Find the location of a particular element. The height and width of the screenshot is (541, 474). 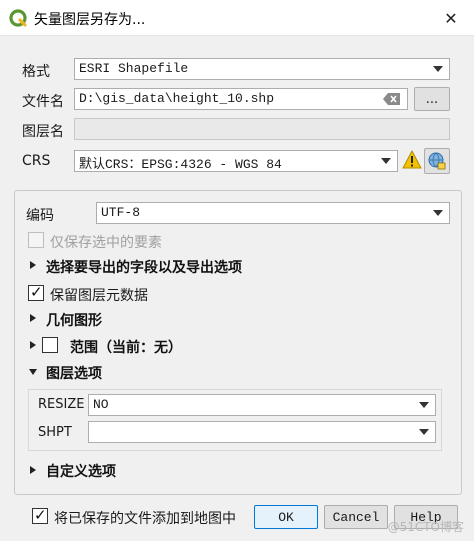

cancel-label: Cancel is located at coordinates (356, 517).